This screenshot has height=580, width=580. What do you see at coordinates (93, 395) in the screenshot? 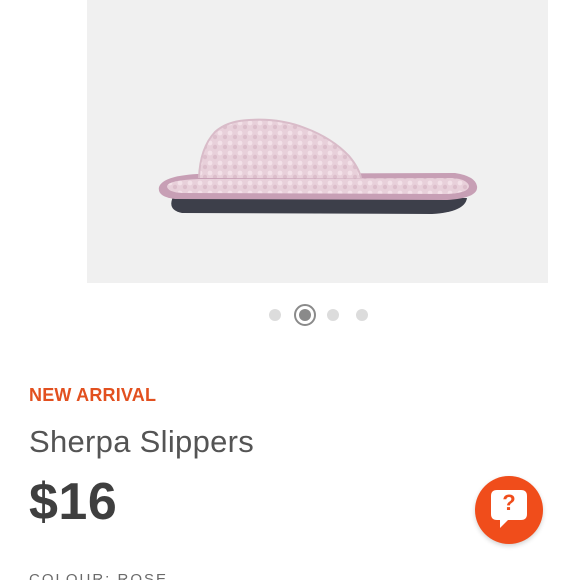
I see `new-arrival-badge: NEW ARRIVAL` at bounding box center [93, 395].